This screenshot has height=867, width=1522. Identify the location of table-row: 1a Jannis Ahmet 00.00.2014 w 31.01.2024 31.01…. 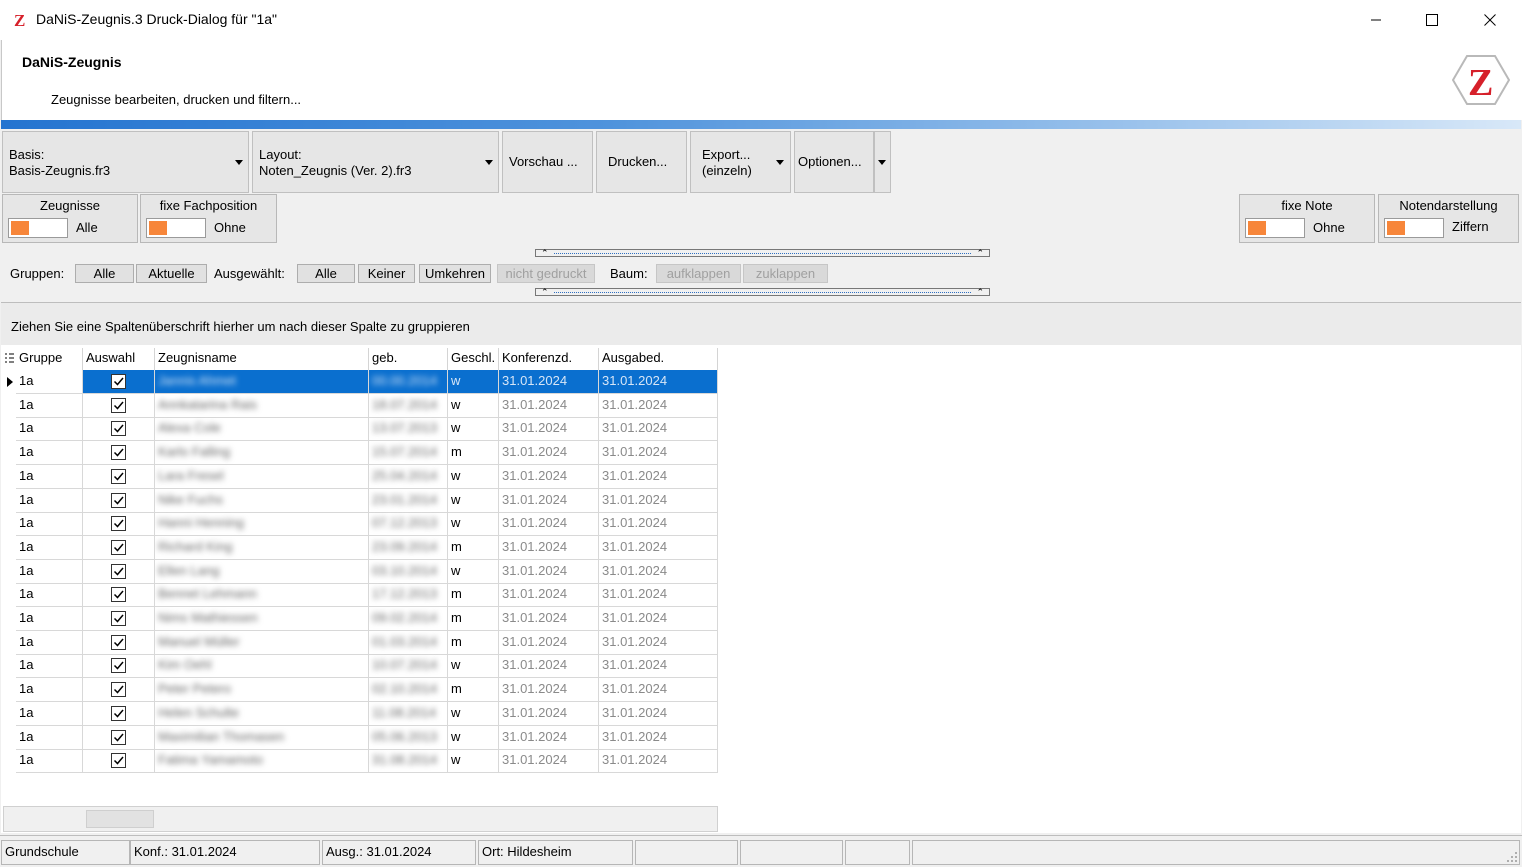
(367, 382).